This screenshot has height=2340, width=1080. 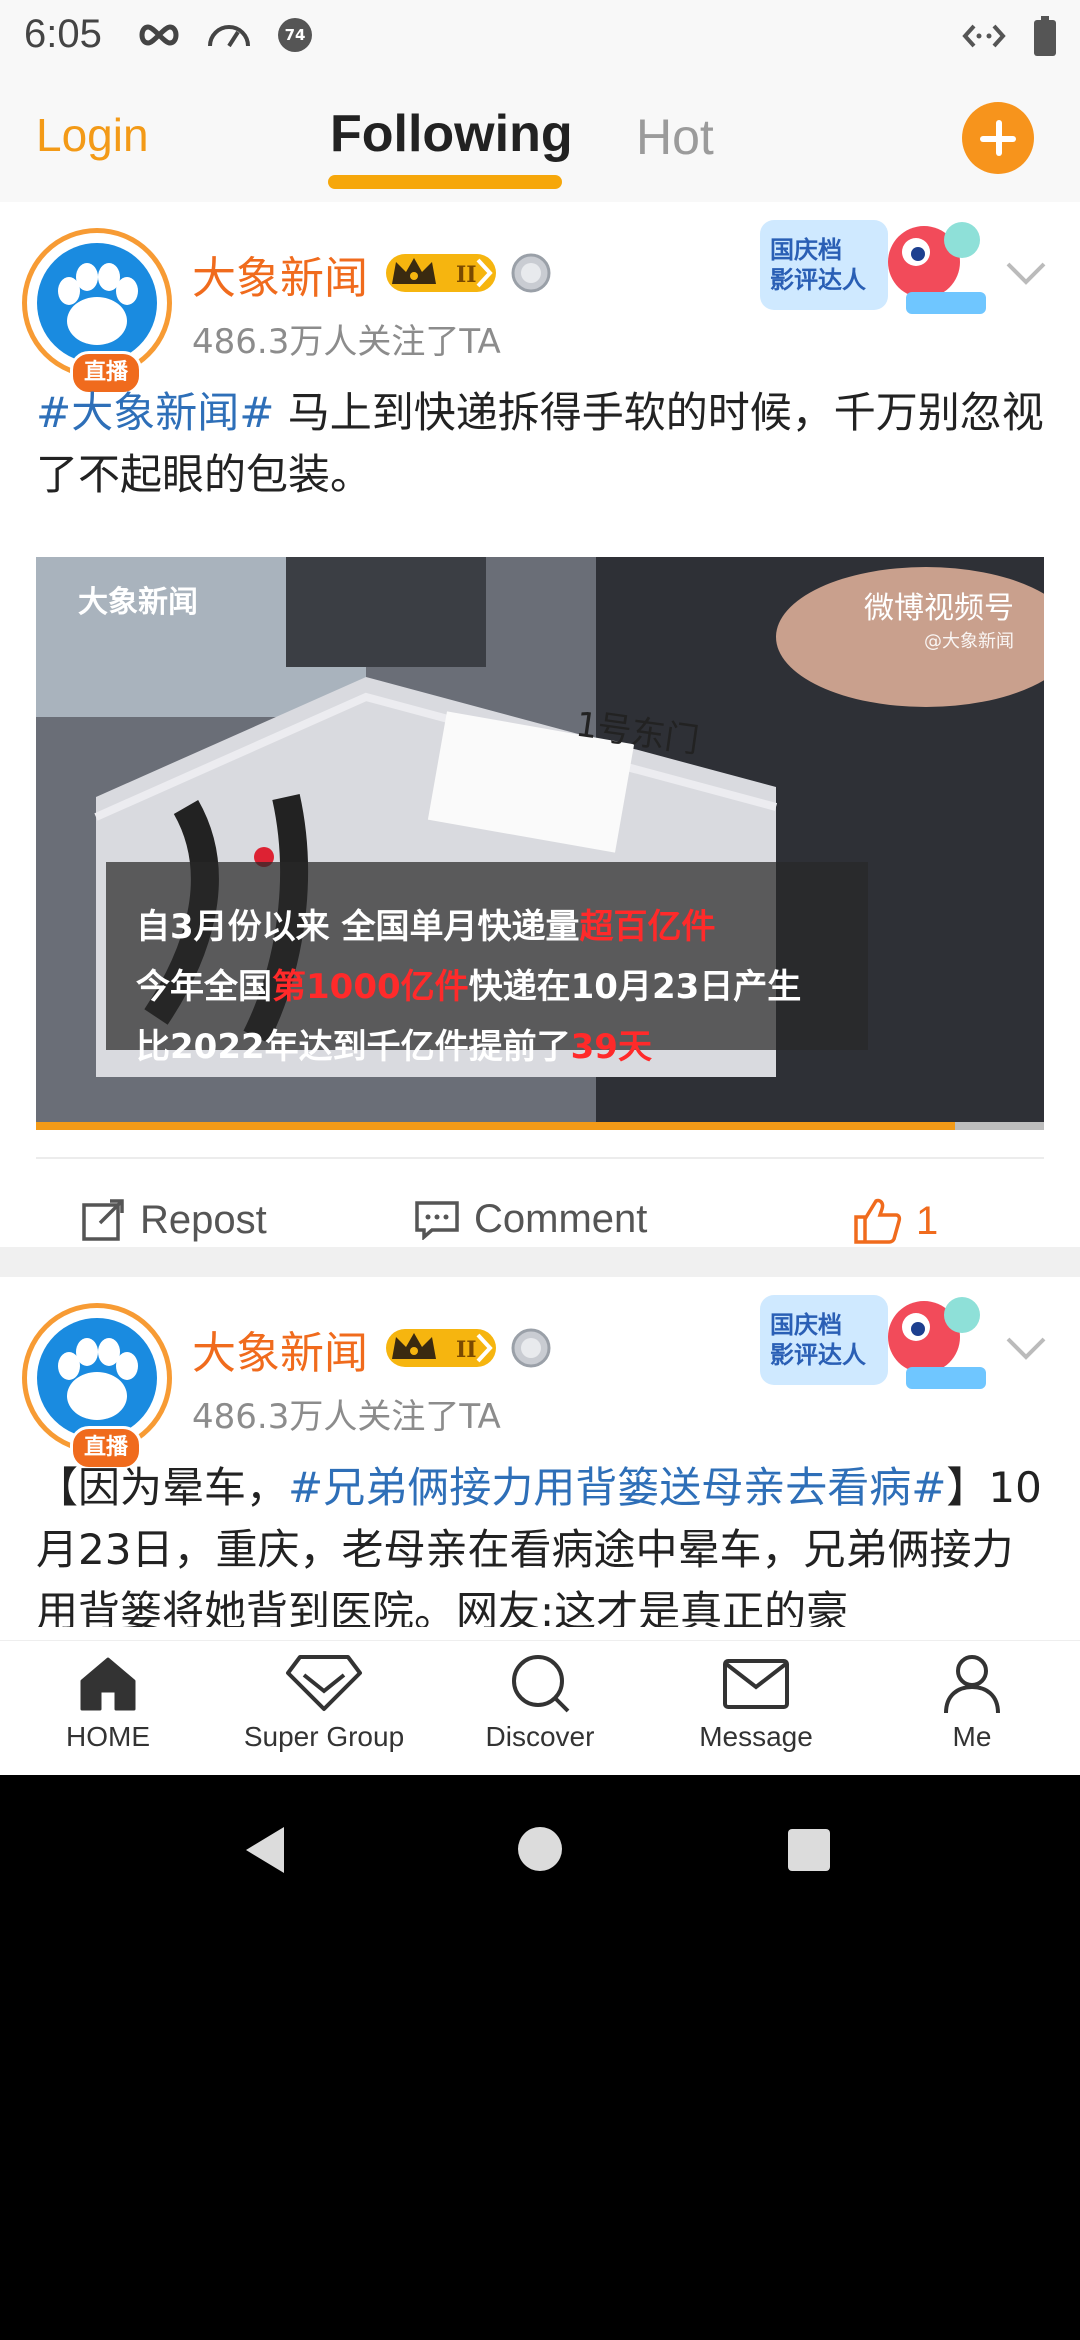 I want to click on tab-home-label: HOME, so click(x=108, y=1736).